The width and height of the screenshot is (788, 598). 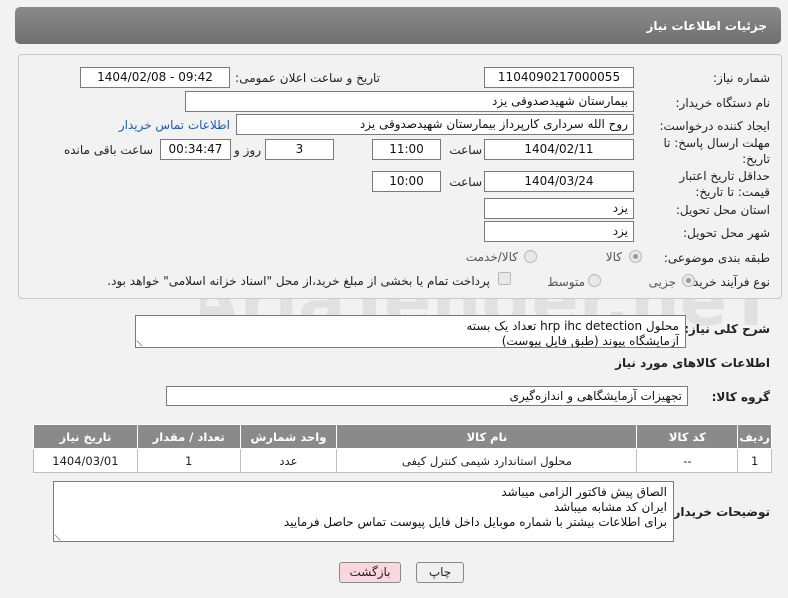 What do you see at coordinates (465, 182) in the screenshot?
I see `price-validity-time-label: ساعت` at bounding box center [465, 182].